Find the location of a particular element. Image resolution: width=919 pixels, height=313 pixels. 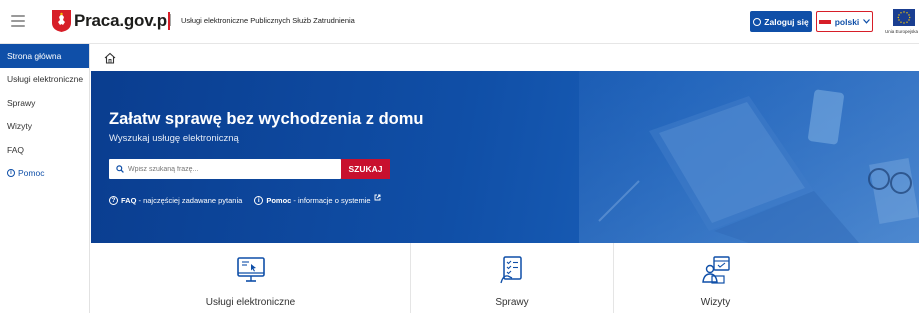

sidebar-item-visits: Wizyty is located at coordinates (44, 127).